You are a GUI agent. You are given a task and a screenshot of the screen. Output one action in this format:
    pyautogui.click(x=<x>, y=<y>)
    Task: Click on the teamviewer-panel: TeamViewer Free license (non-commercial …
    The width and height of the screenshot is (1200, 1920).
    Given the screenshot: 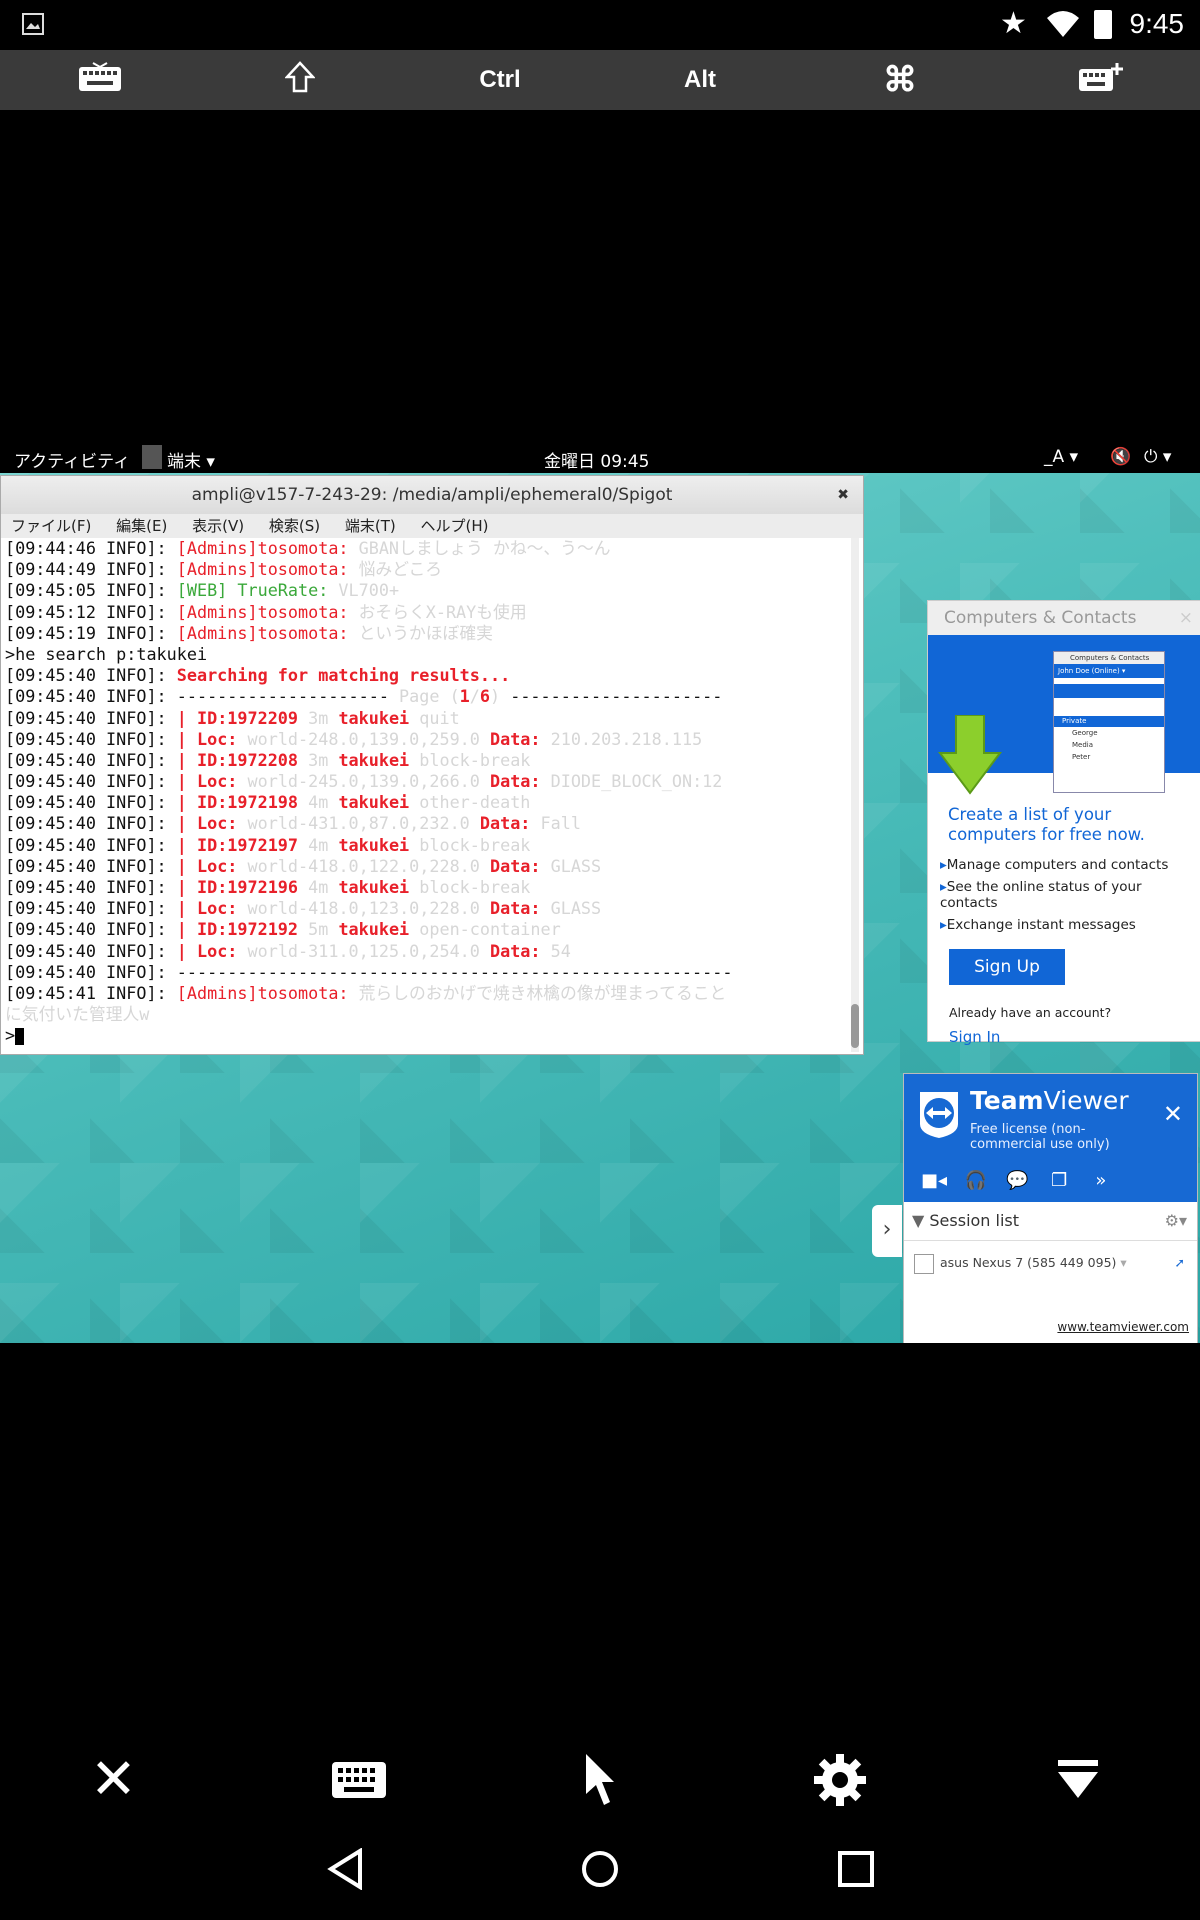 What is the action you would take?
    pyautogui.click(x=1050, y=1208)
    